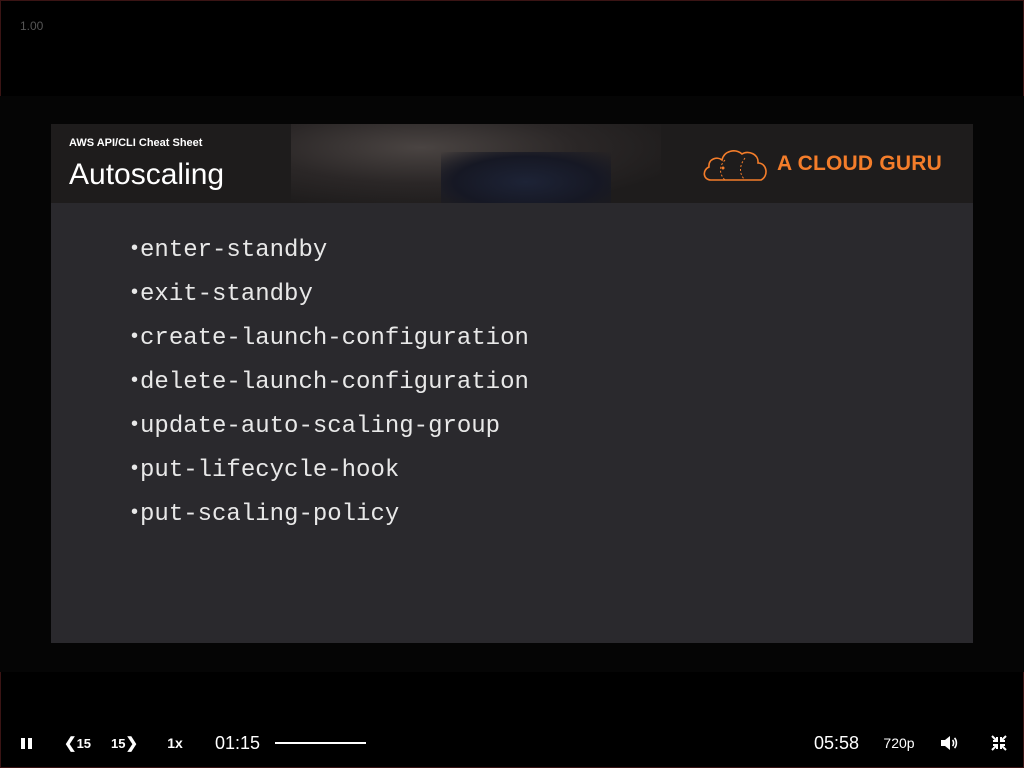  I want to click on bullet-text: create-launch-configuration, so click(334, 338).